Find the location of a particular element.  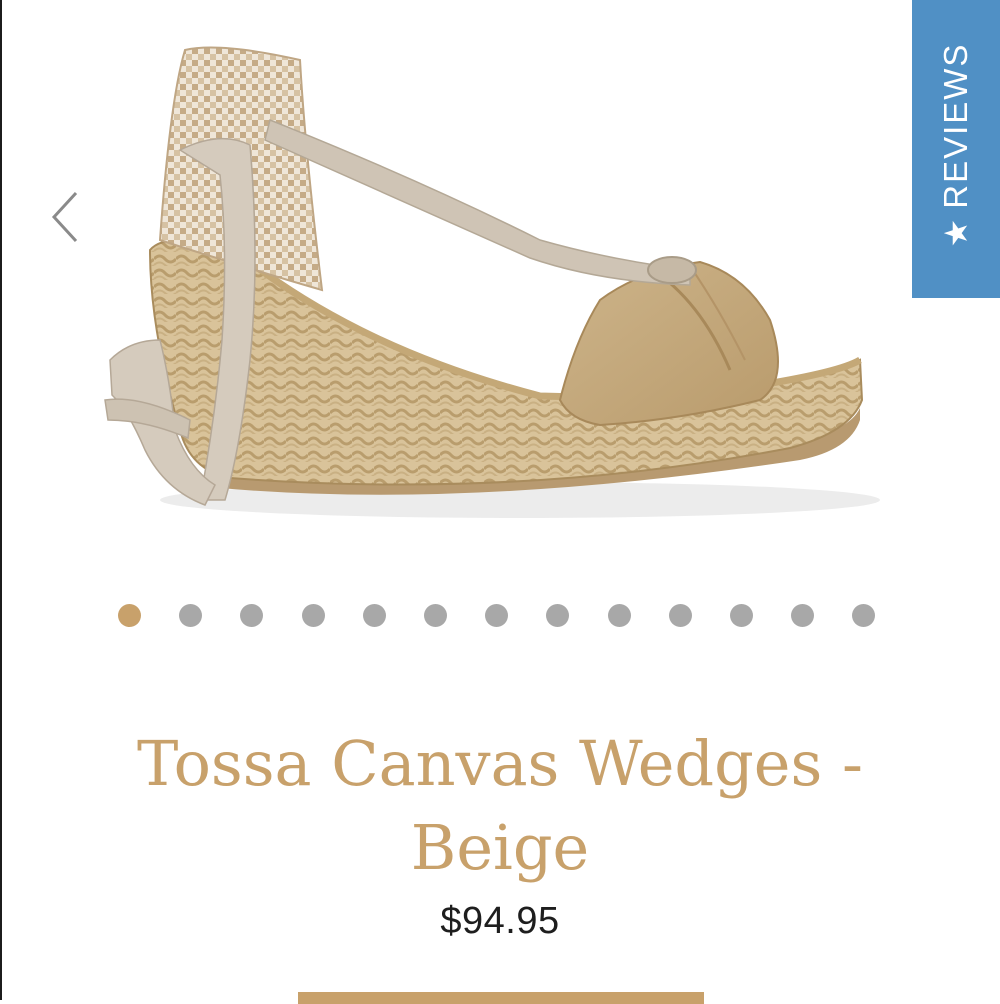

reviews-tab: ★ REVIEWS is located at coordinates (956, 149).